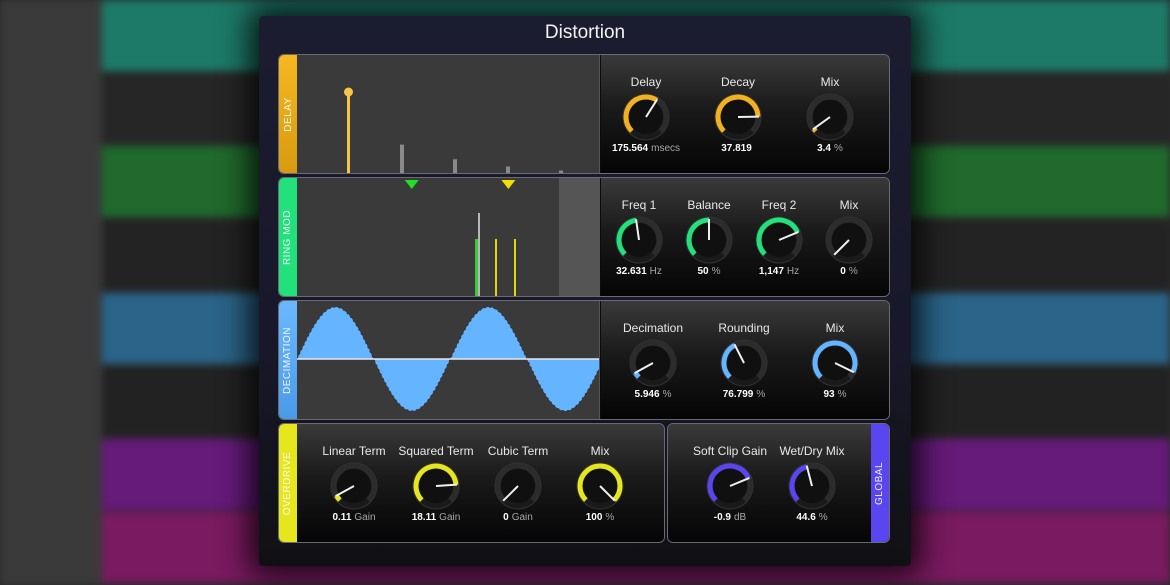 Image resolution: width=1170 pixels, height=585 pixels. I want to click on knob-mix: Mix 93%, so click(835, 360).